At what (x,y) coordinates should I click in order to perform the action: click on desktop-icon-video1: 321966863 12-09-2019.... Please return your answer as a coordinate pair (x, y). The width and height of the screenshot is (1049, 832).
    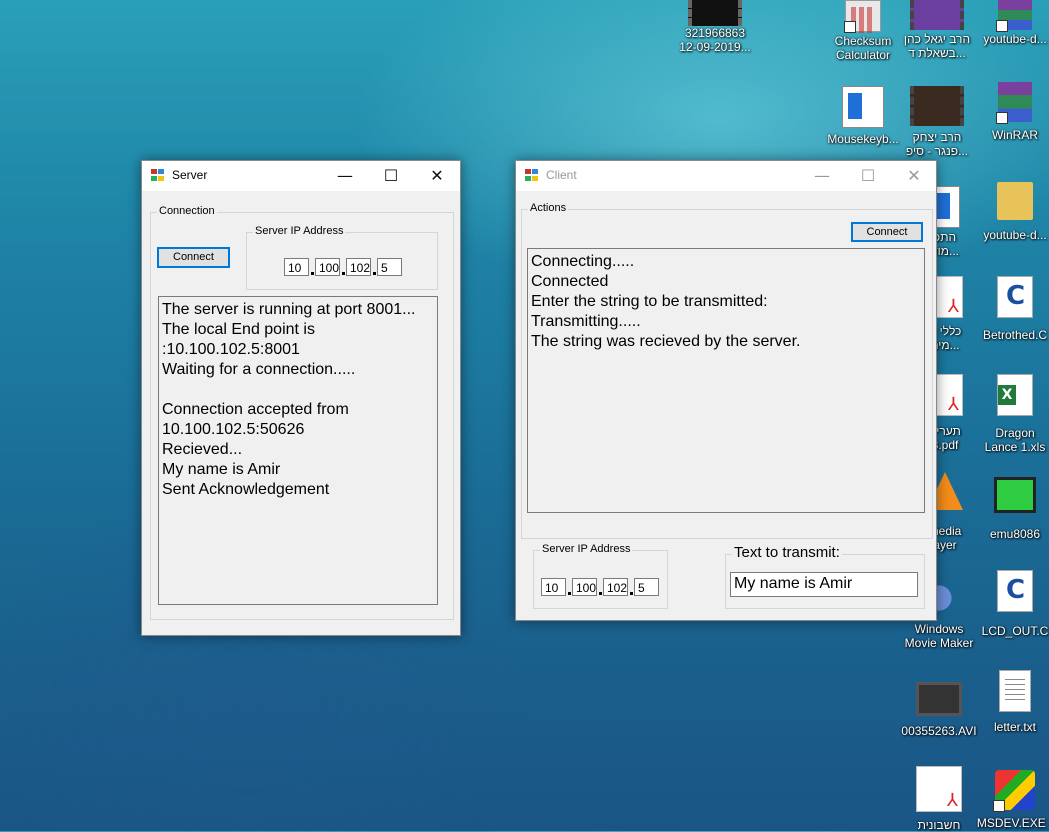
    Looking at the image, I should click on (715, 27).